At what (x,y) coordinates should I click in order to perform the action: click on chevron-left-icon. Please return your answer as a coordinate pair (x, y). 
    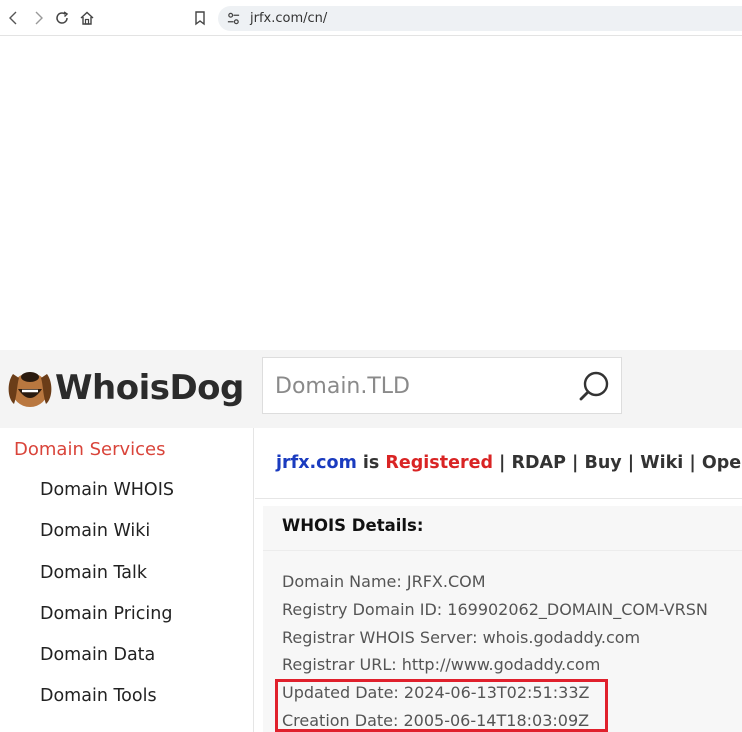
    Looking at the image, I should click on (13, 18).